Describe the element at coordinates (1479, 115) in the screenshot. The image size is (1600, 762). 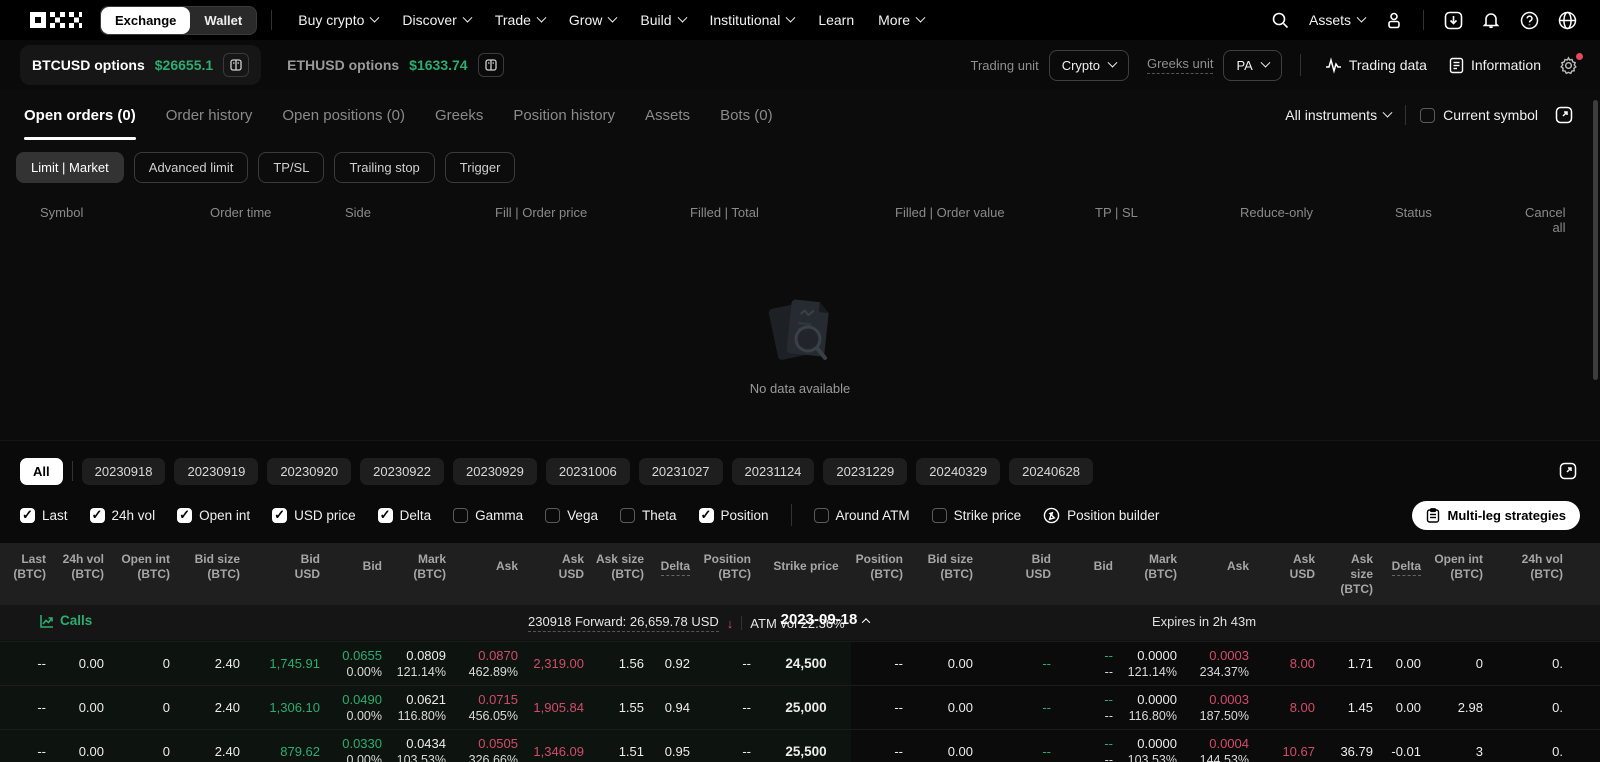
I see `current-symbol-checkbox: Current symbol` at that location.